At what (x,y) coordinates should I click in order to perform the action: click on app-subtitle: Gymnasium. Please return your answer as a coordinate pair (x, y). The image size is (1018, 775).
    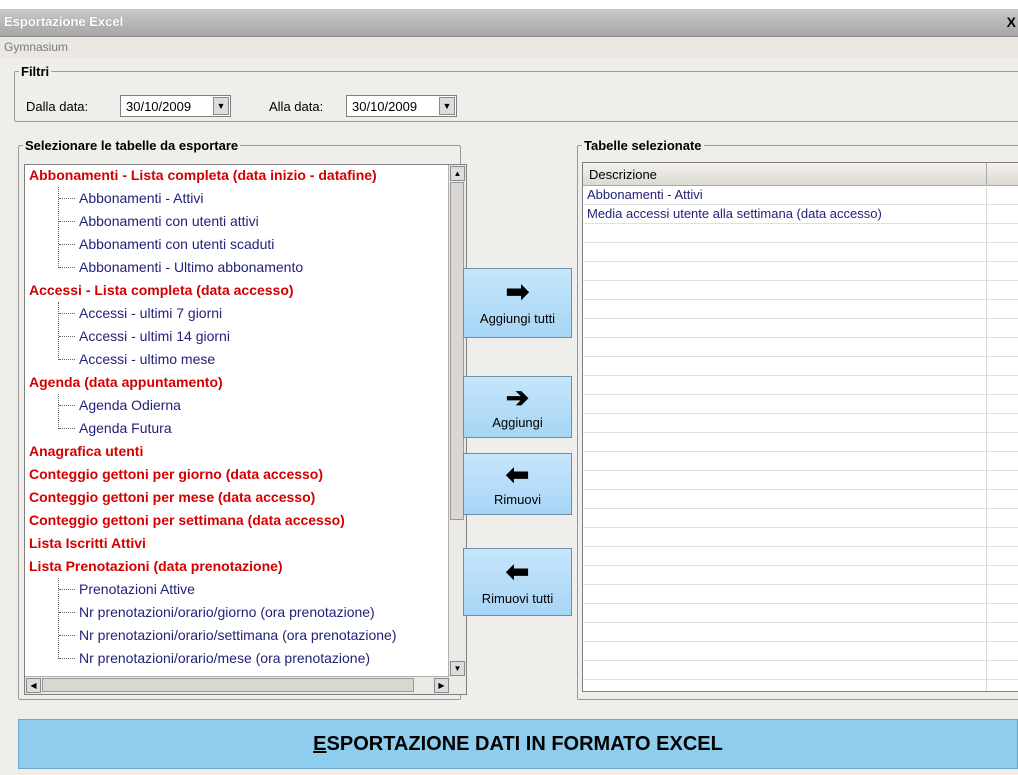
    Looking at the image, I should click on (36, 47).